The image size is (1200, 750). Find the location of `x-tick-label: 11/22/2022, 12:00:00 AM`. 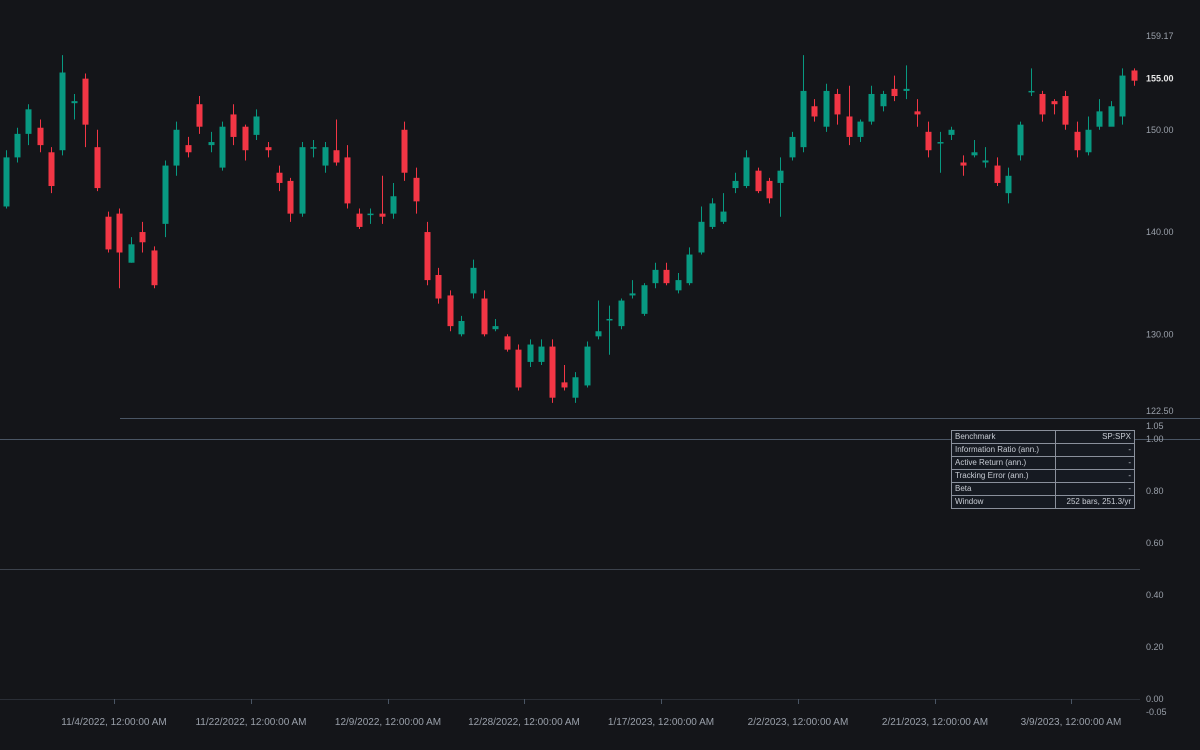

x-tick-label: 11/22/2022, 12:00:00 AM is located at coordinates (250, 722).